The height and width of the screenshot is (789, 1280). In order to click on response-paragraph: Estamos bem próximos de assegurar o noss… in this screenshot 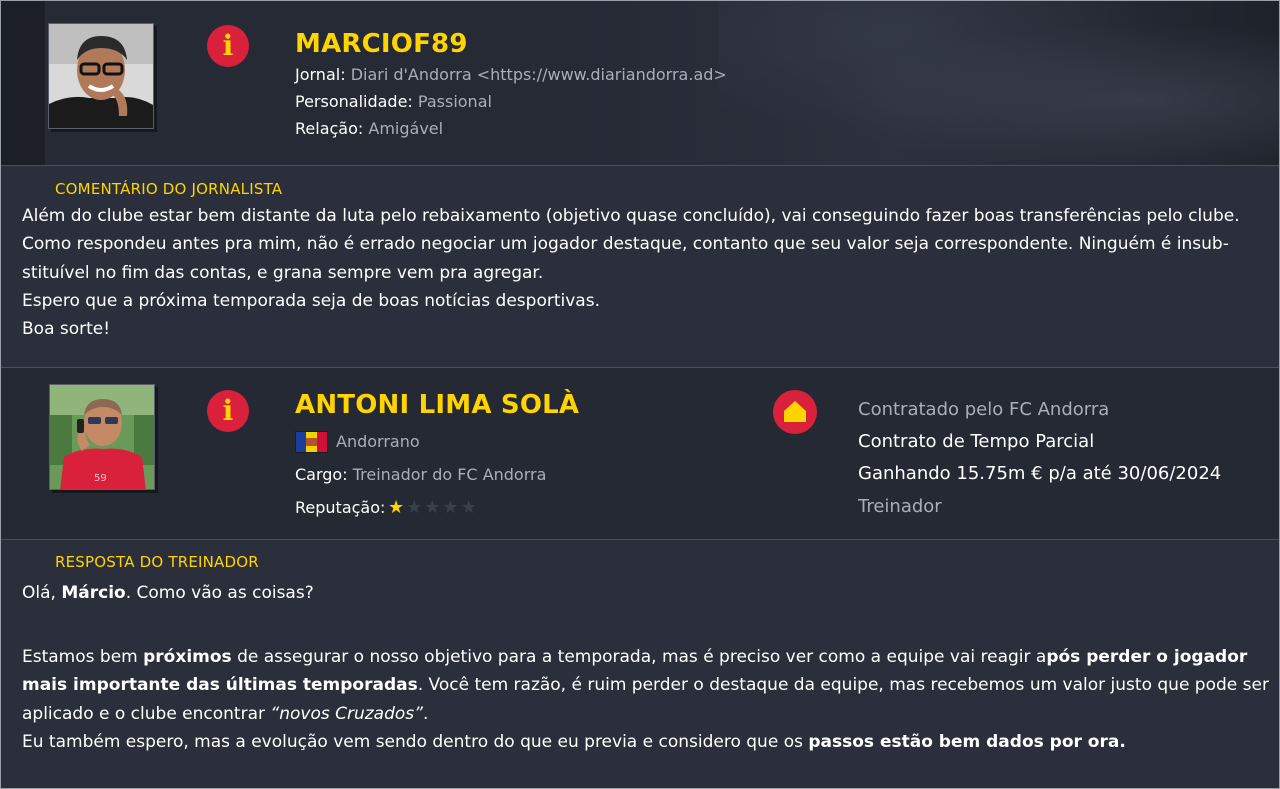, I will do `click(647, 699)`.